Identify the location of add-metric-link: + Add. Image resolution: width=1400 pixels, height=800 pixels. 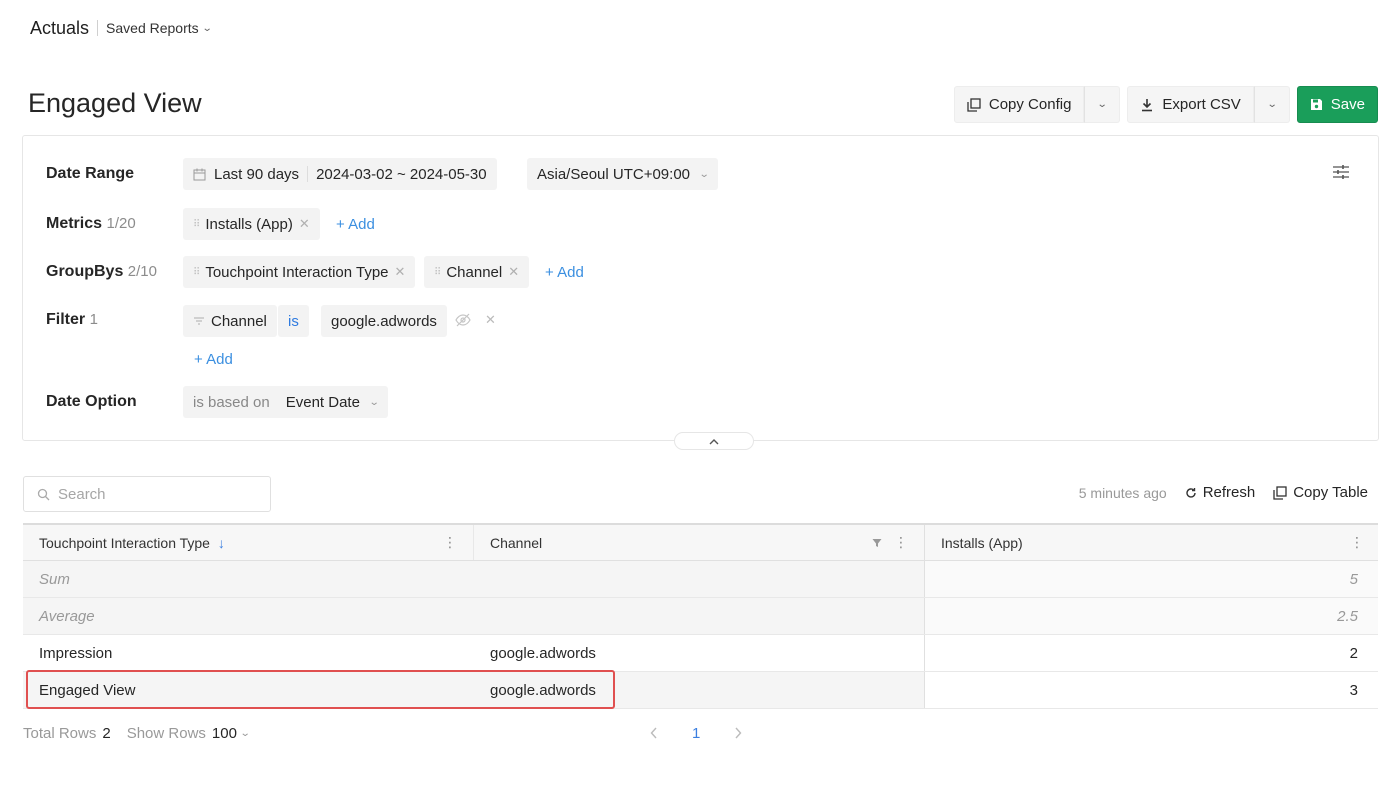
(355, 224).